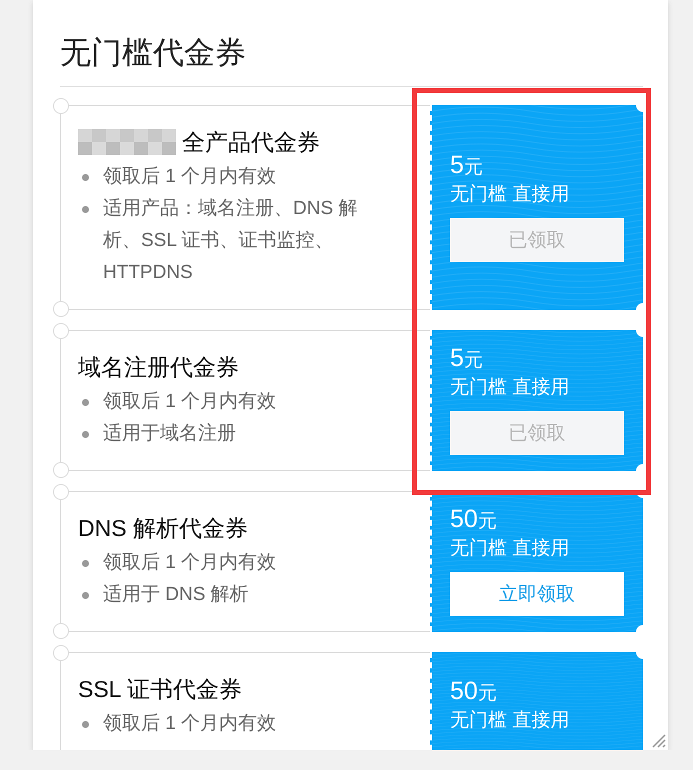 Image resolution: width=693 pixels, height=770 pixels. What do you see at coordinates (169, 434) in the screenshot?
I see `coupon-term: 适用于域名注册` at bounding box center [169, 434].